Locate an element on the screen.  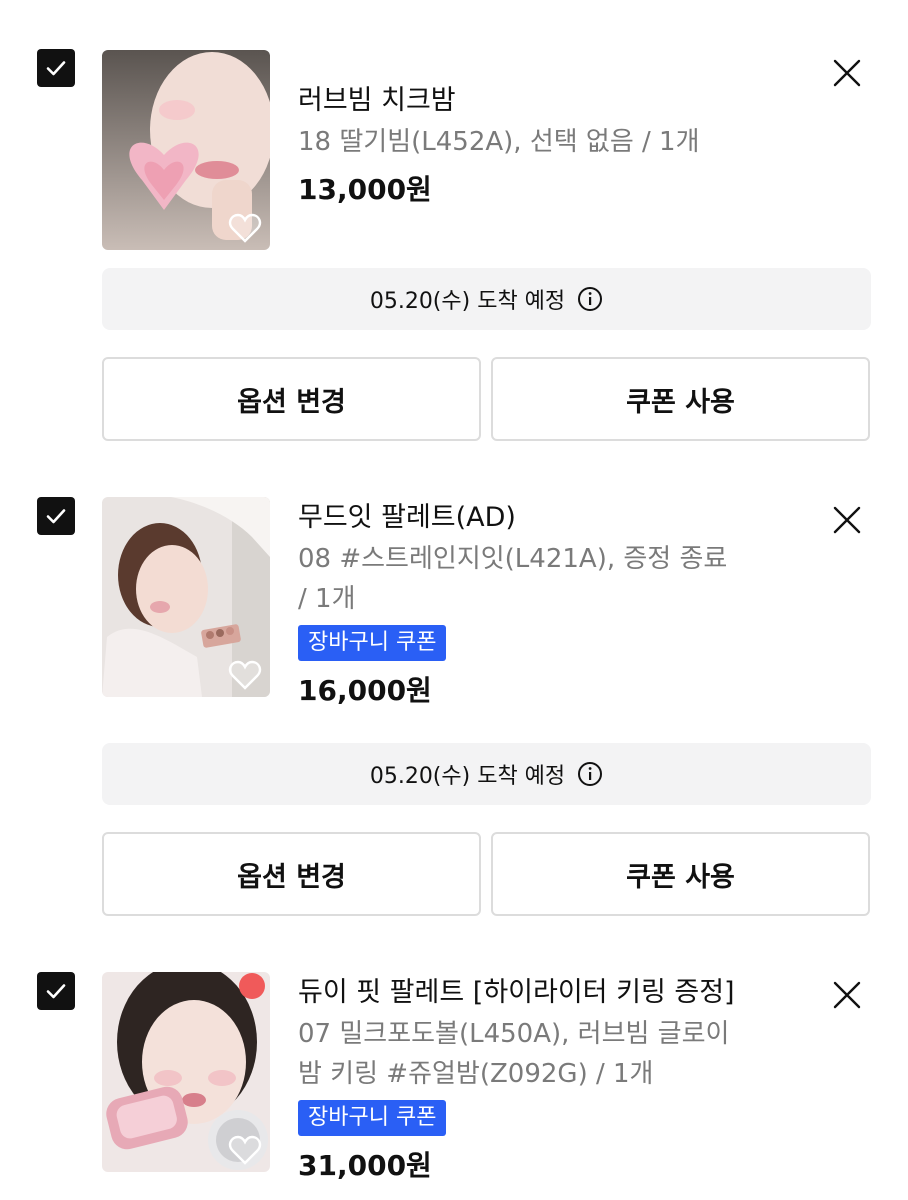
product-price: 16,000원 is located at coordinates (365, 690).